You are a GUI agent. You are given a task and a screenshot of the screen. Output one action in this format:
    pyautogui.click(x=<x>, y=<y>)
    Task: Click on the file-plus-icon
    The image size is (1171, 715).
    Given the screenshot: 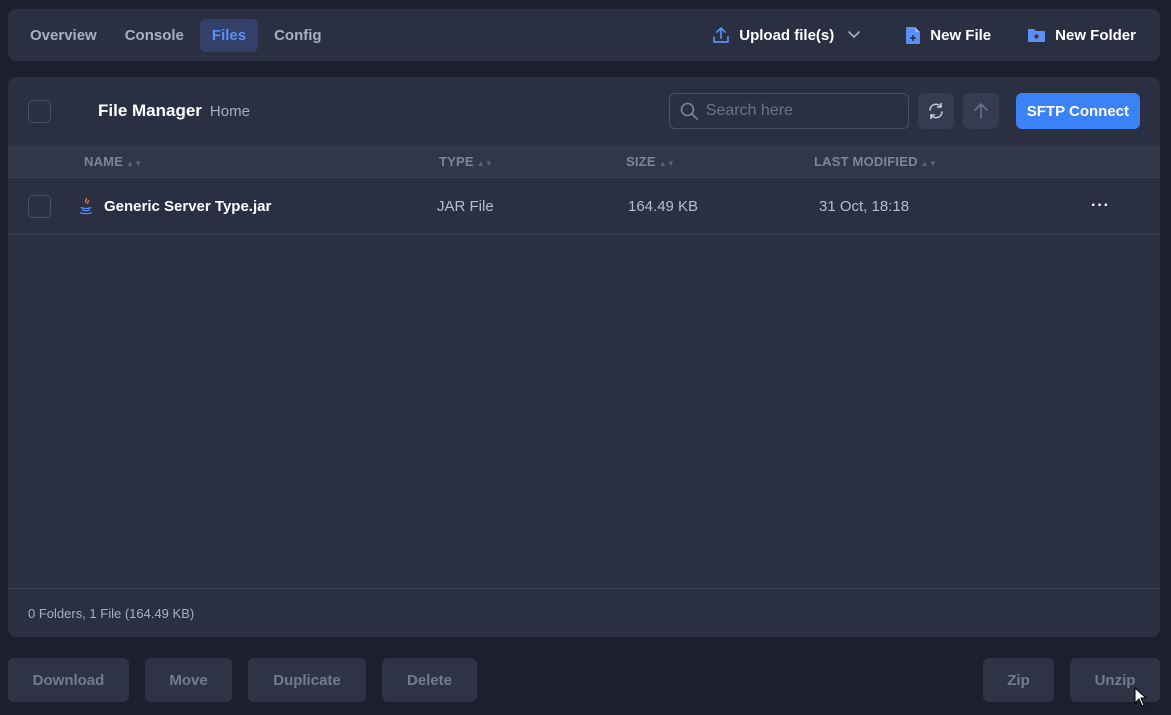 What is the action you would take?
    pyautogui.click(x=913, y=35)
    